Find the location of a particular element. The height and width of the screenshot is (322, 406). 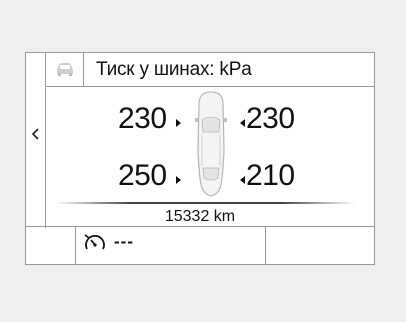

tire-pressure-rear-left: 250 is located at coordinates (142, 175).